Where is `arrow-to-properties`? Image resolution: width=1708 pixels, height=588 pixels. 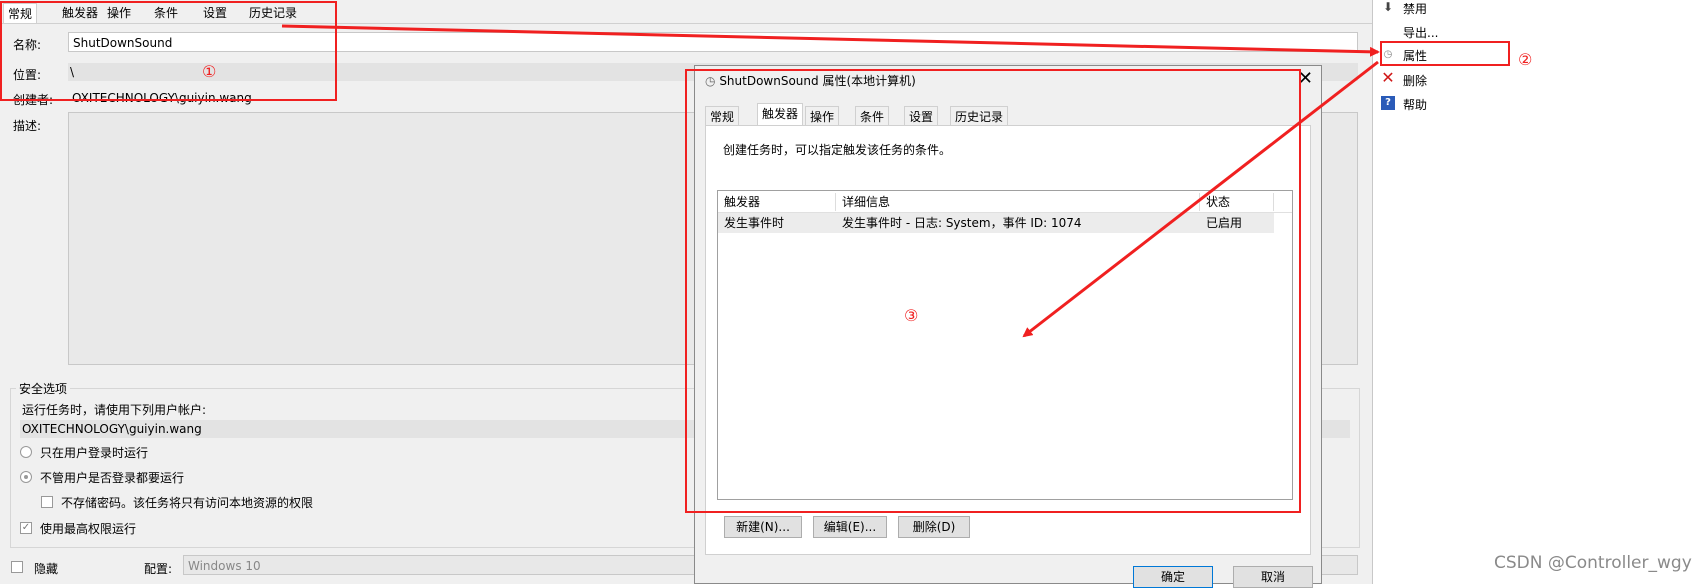 arrow-to-properties is located at coordinates (830, 40).